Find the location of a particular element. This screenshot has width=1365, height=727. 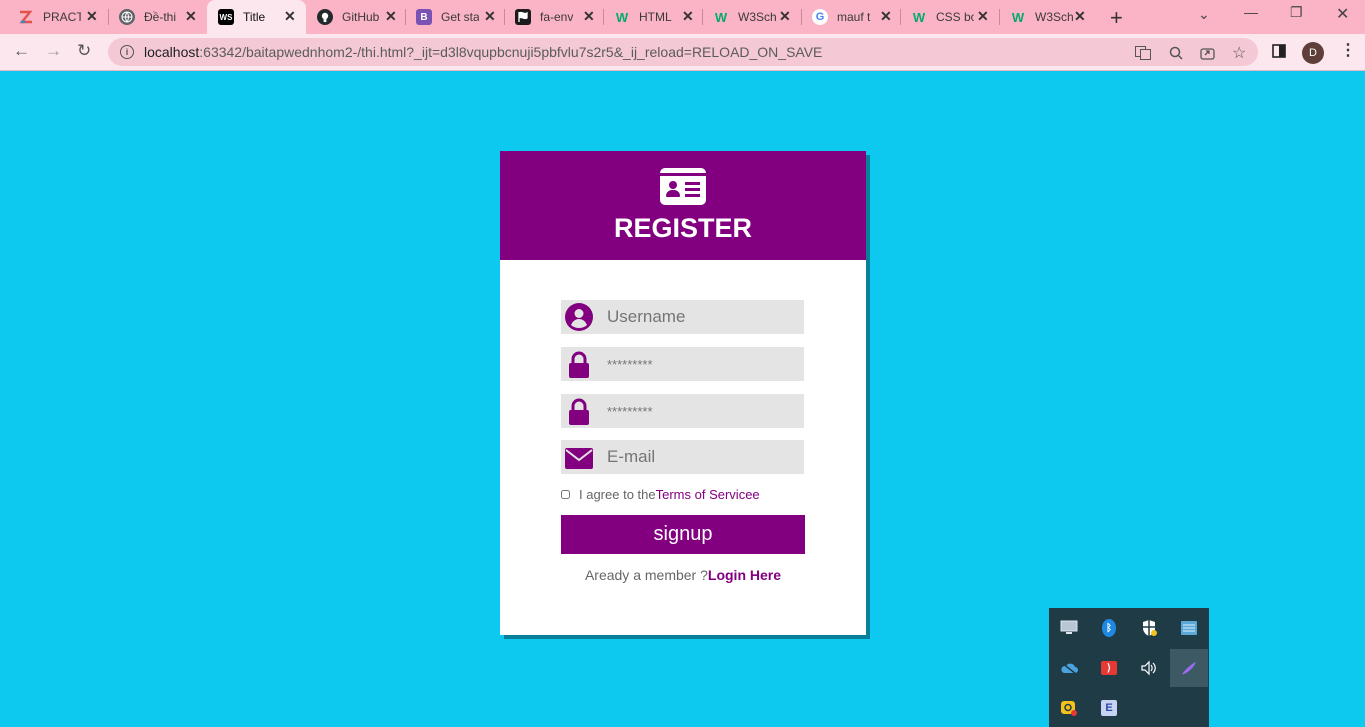

github-icon is located at coordinates (325, 17).